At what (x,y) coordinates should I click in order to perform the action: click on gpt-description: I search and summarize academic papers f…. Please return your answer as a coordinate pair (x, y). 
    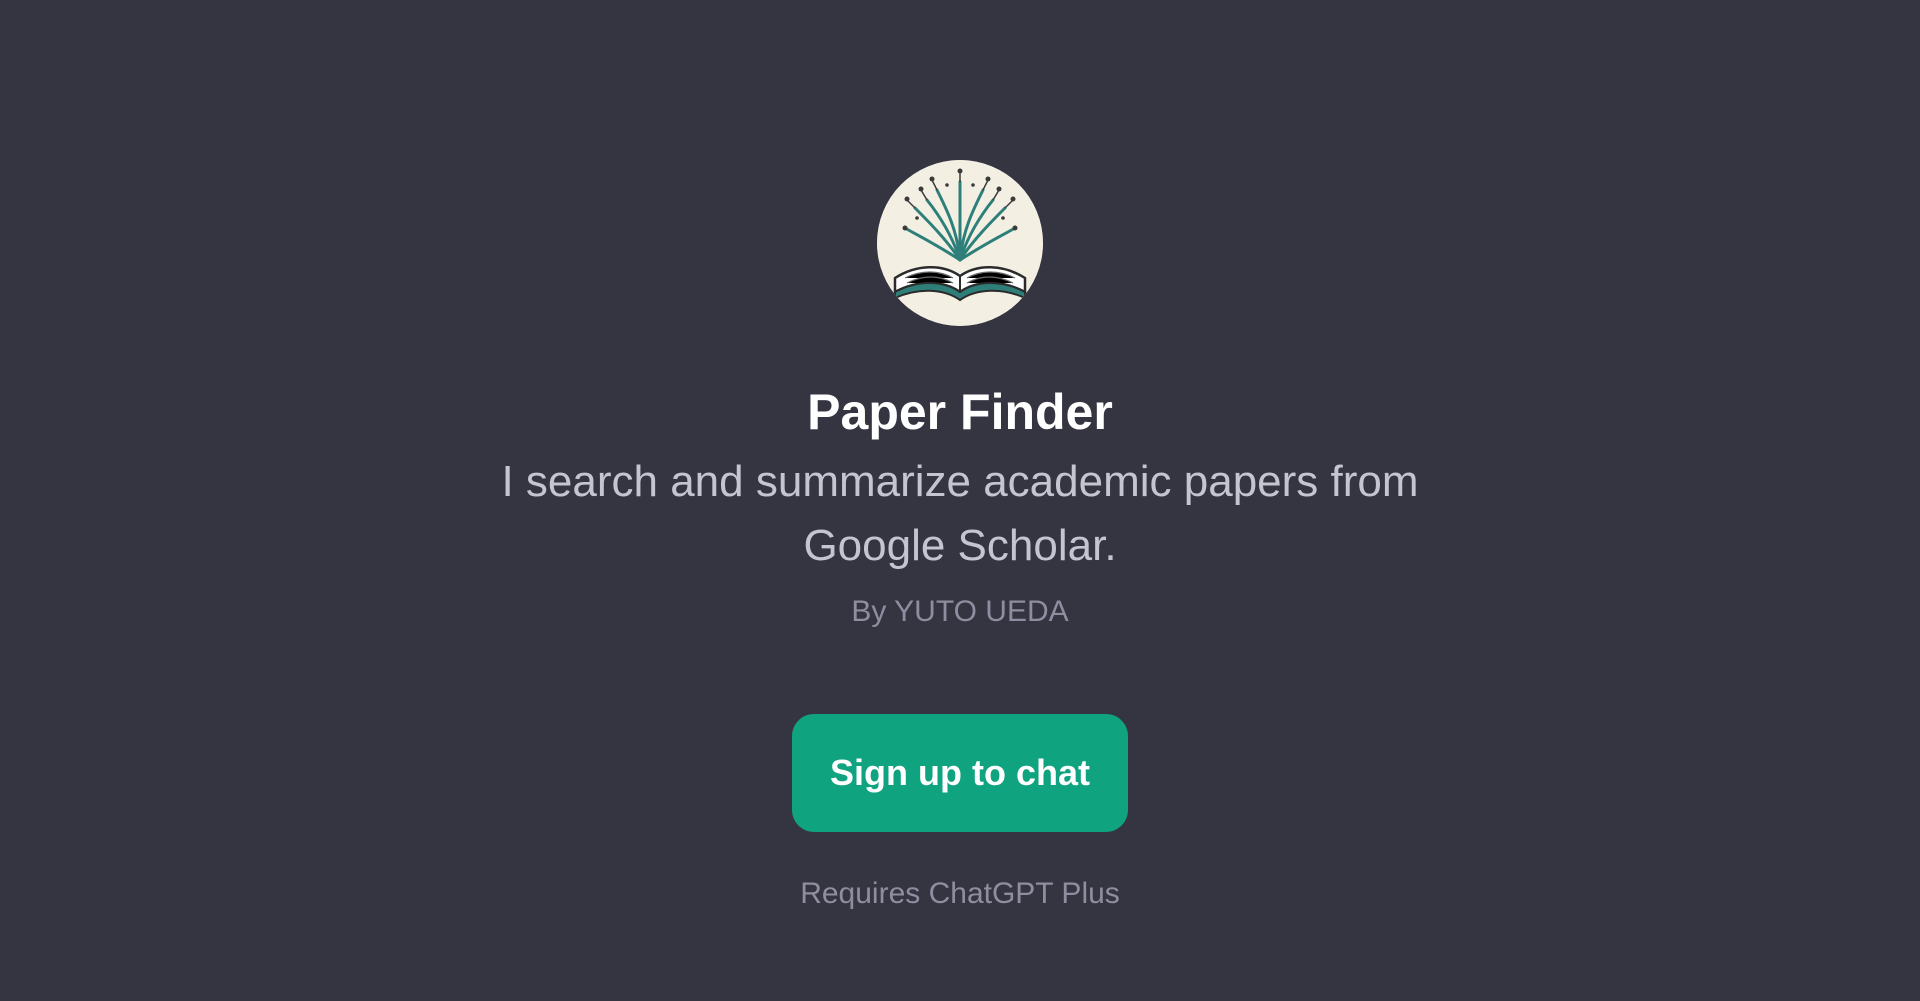
    Looking at the image, I should click on (960, 513).